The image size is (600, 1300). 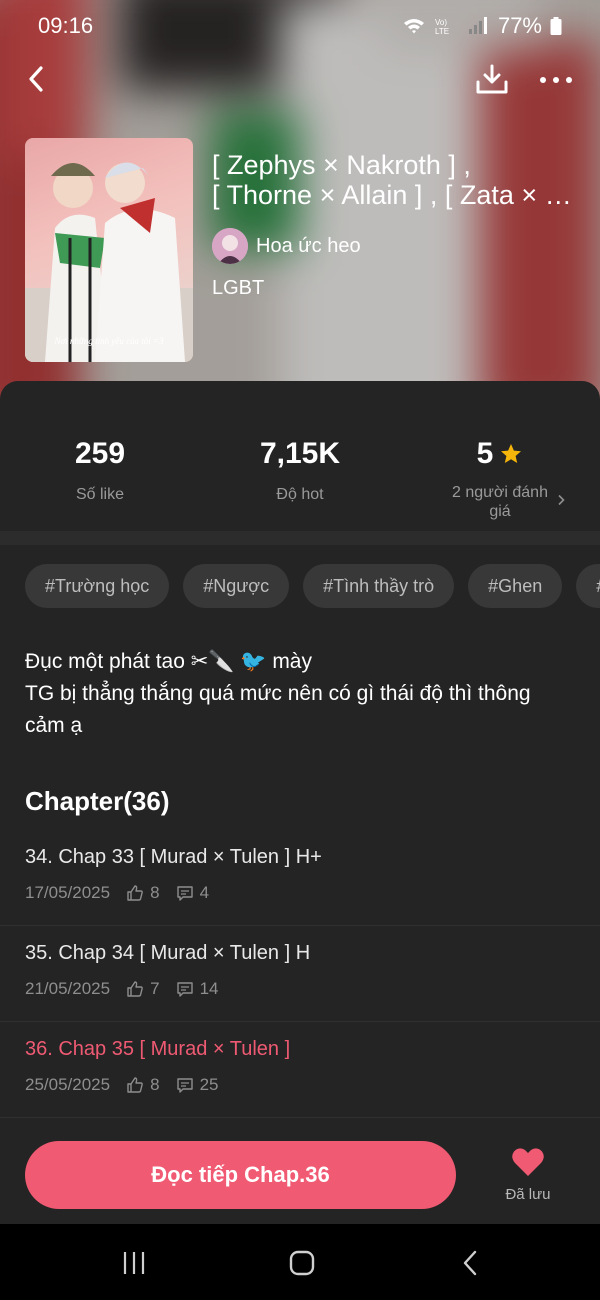 What do you see at coordinates (441, 22) in the screenshot?
I see `svg-text: Vo)` at bounding box center [441, 22].